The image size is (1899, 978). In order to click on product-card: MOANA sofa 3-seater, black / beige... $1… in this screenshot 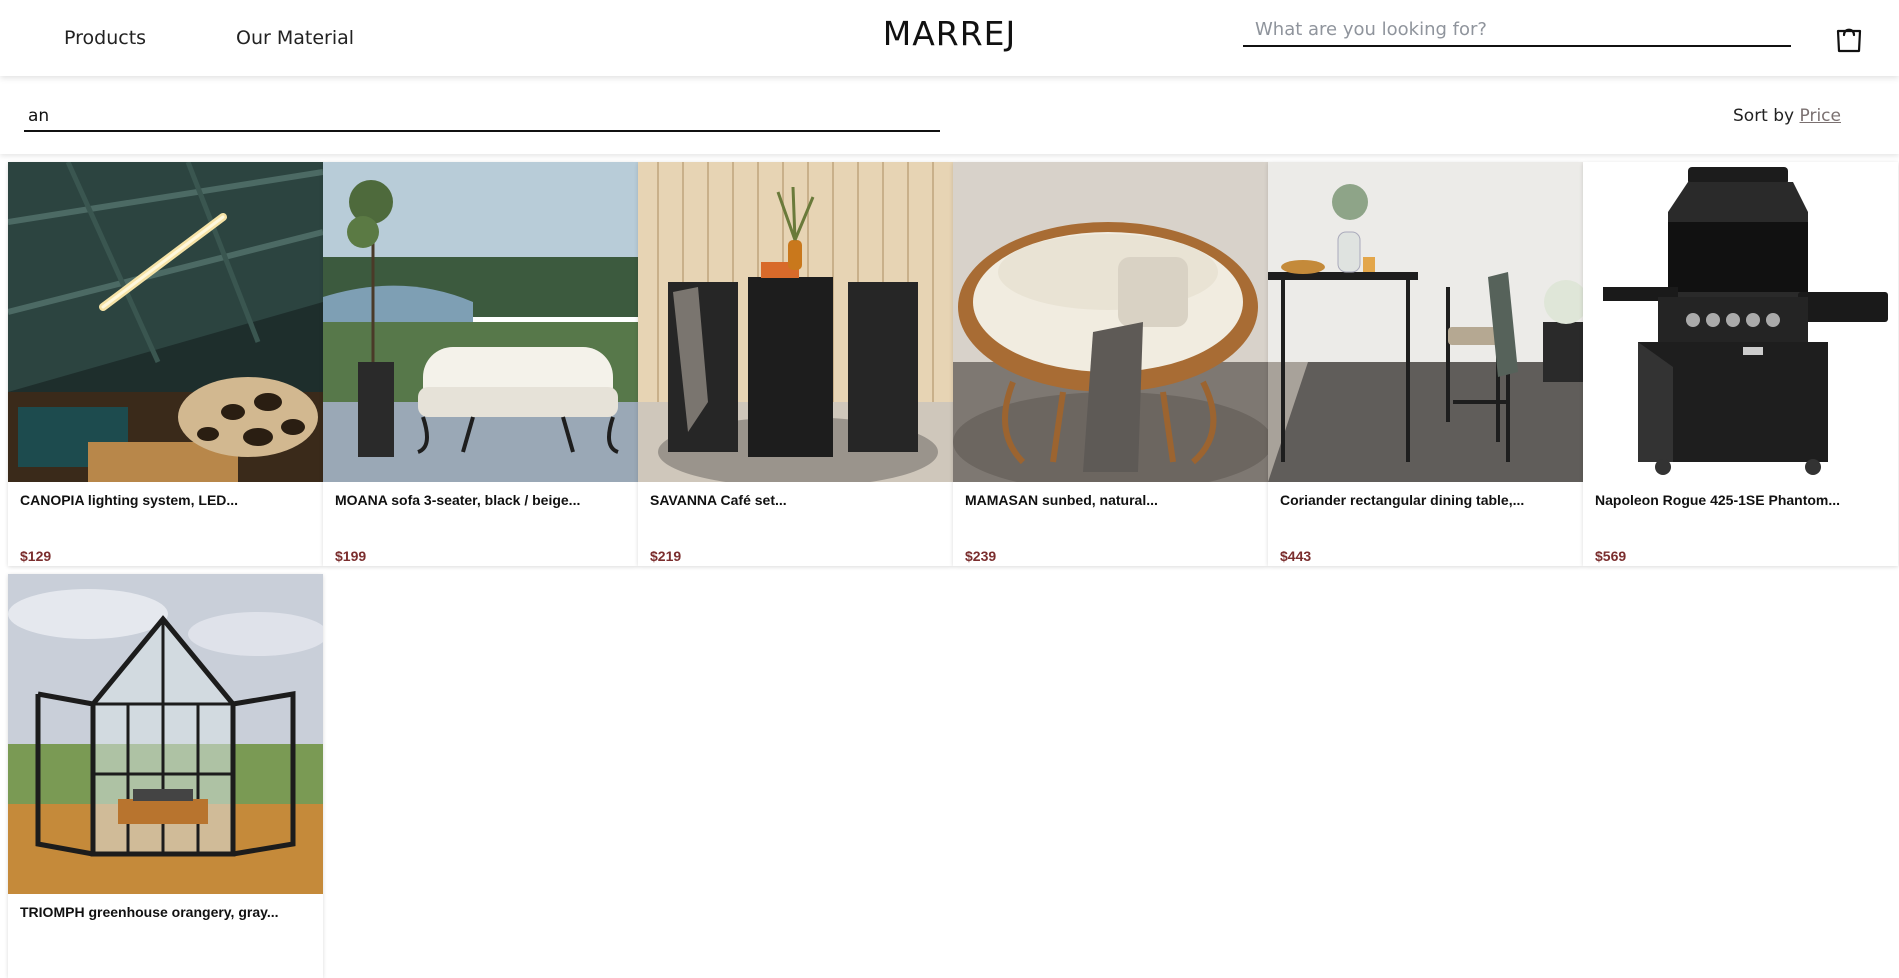, I will do `click(480, 364)`.